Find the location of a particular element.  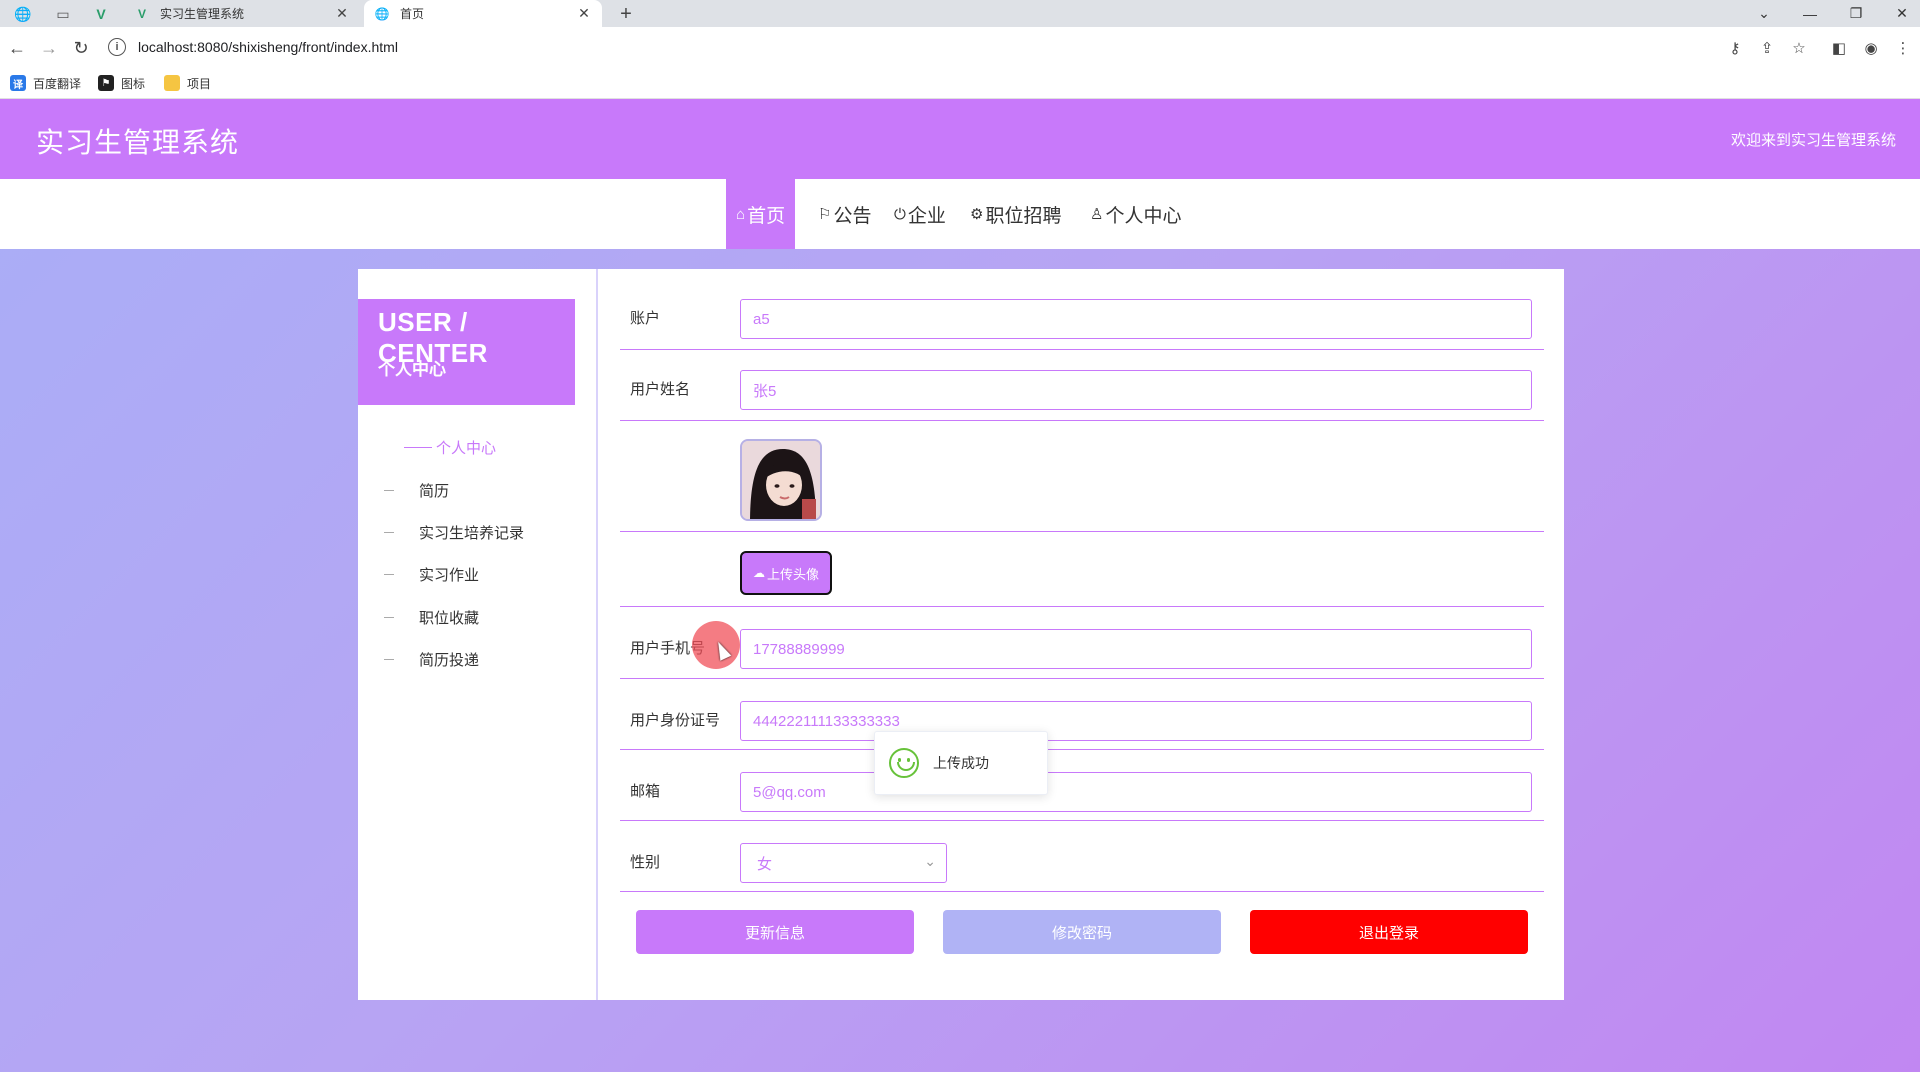

upload-avatar-button: ☁ 上传头像 is located at coordinates (786, 573).